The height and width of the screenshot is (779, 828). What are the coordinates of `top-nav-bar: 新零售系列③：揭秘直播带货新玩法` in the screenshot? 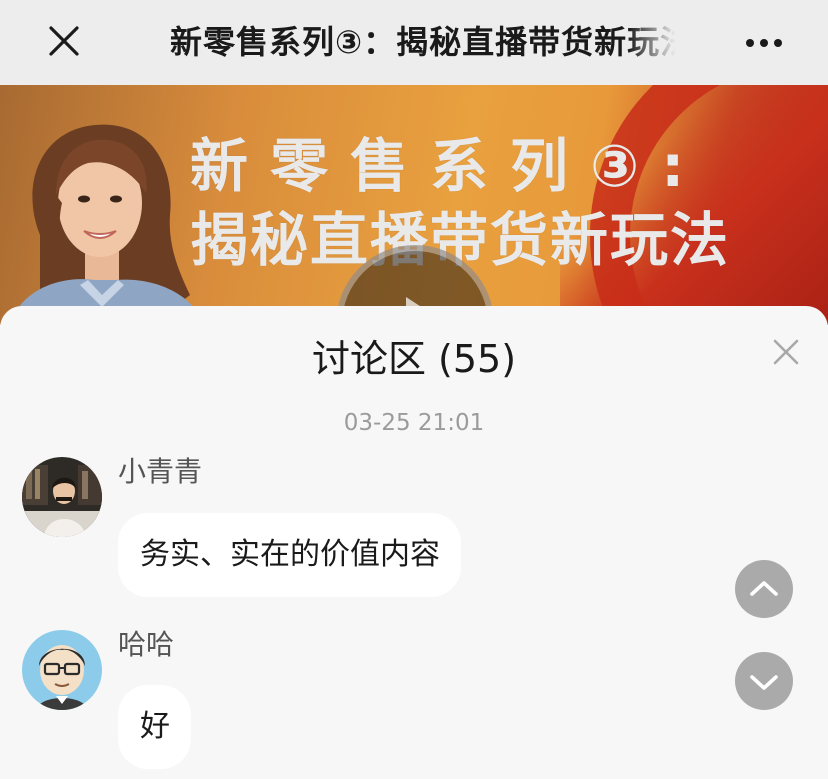 It's located at (414, 42).